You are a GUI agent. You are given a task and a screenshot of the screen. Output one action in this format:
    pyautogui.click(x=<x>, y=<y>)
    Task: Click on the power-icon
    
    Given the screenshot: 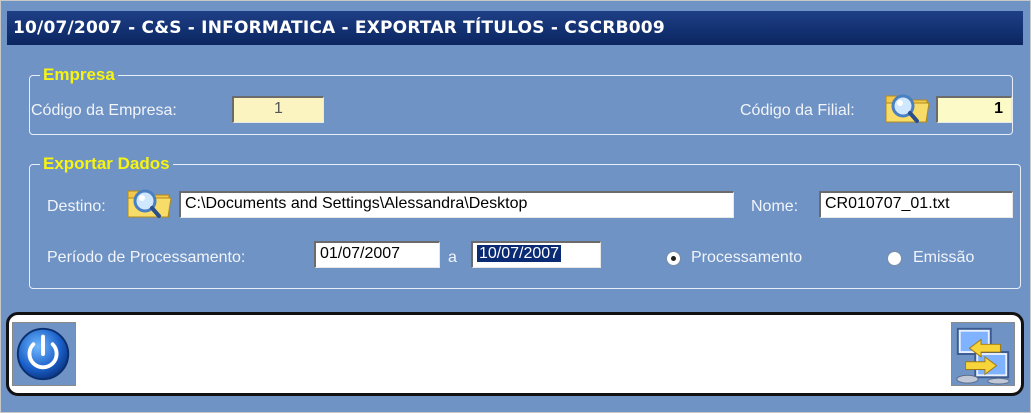 What is the action you would take?
    pyautogui.click(x=43, y=354)
    